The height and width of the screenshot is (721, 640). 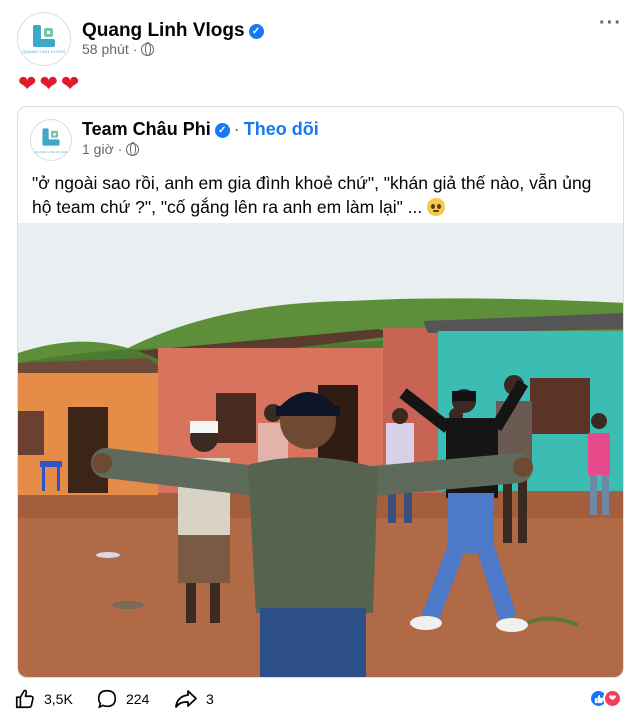 I want to click on share-icon, so click(x=186, y=699).